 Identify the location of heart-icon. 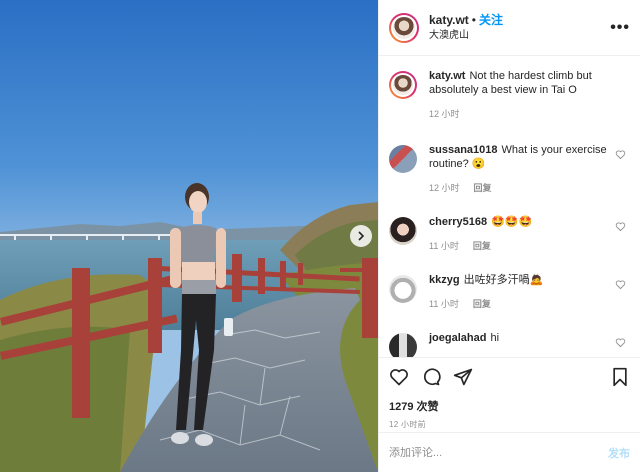
(399, 377).